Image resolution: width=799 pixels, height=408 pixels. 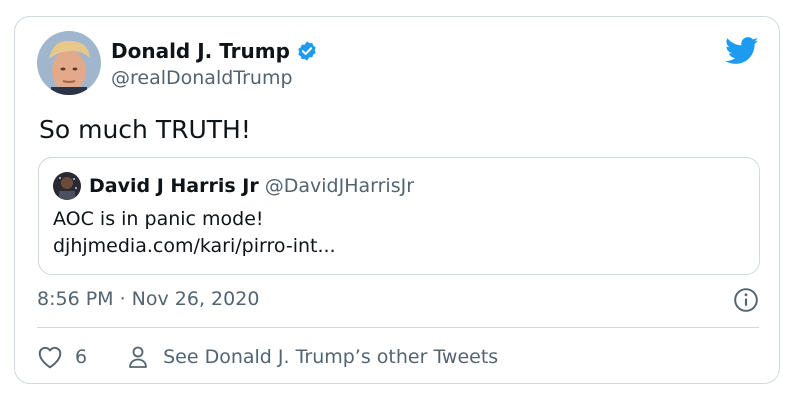 What do you see at coordinates (145, 129) in the screenshot?
I see `tweet-text: So much TRUTH!` at bounding box center [145, 129].